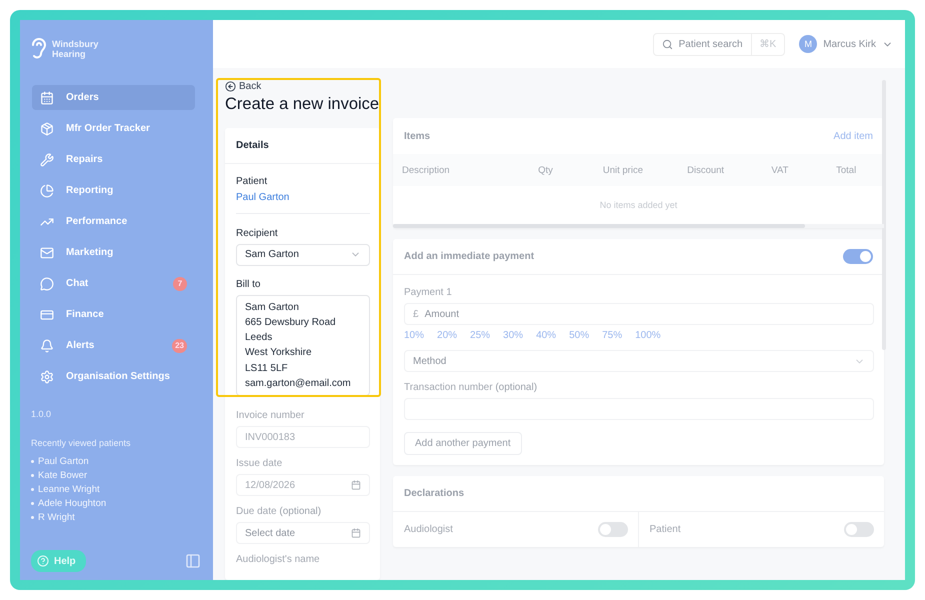  I want to click on field-label: Due date (optional), so click(279, 511).